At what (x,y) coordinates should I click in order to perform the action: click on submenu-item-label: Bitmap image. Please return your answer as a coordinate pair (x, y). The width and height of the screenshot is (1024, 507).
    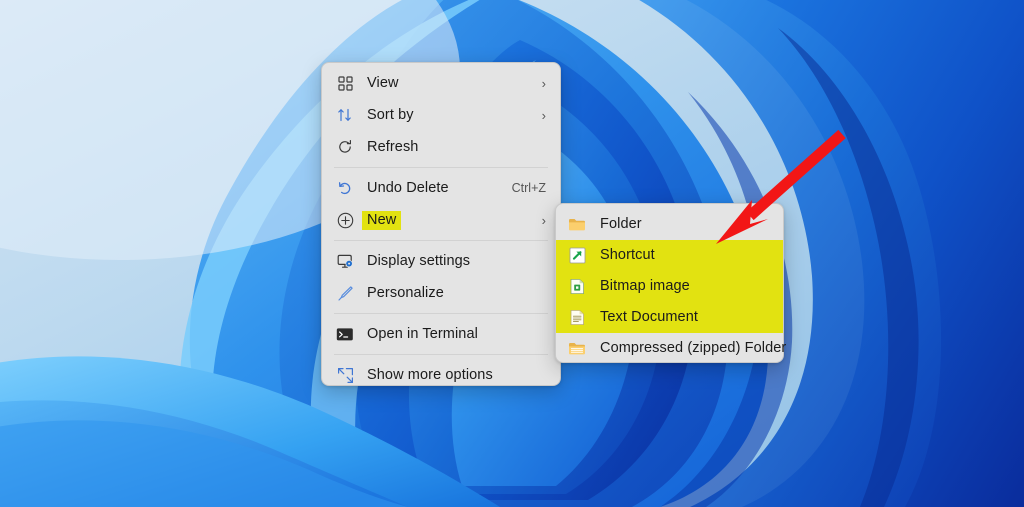
    Looking at the image, I should click on (645, 286).